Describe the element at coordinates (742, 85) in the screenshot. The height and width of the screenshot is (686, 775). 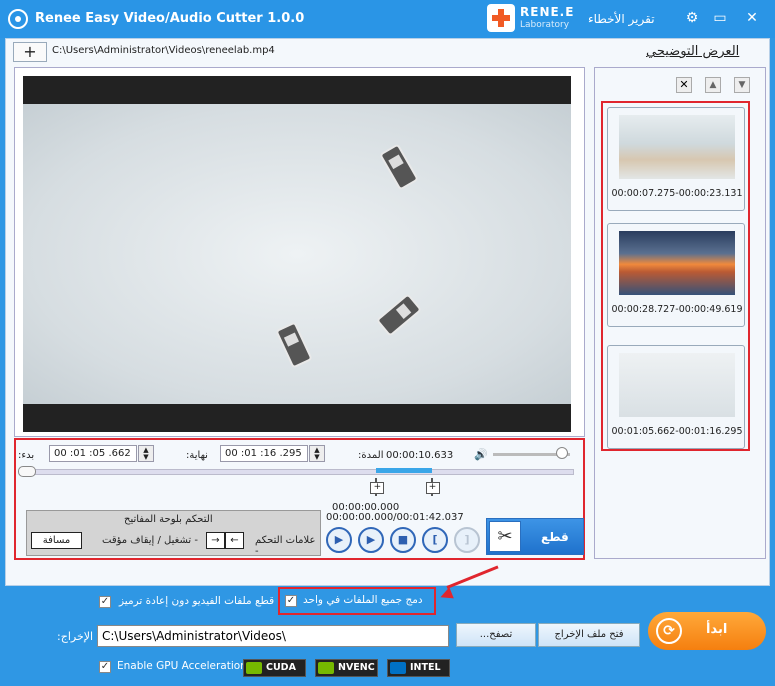
I see `move-down-icon: ▼` at that location.